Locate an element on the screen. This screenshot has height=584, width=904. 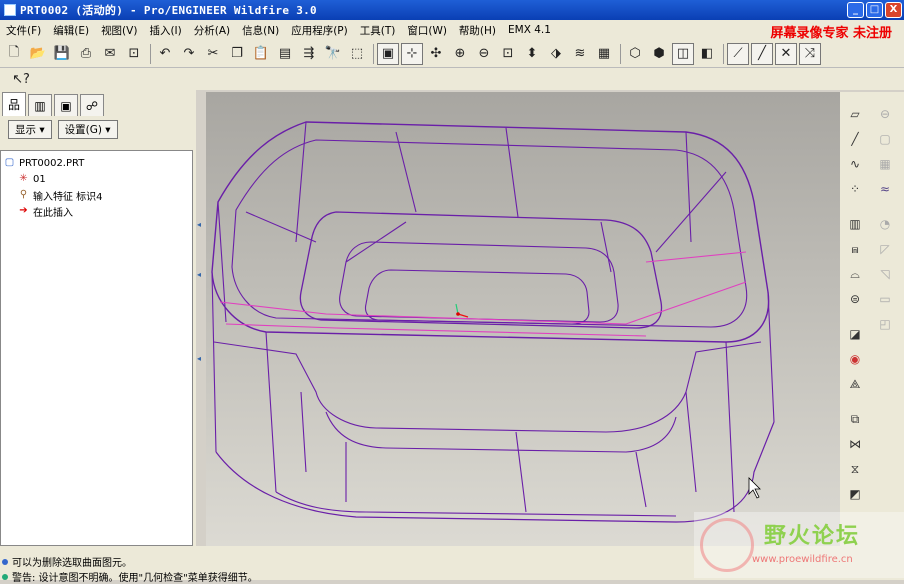
pattern-icon: ▭ is located at coordinates (885, 299).